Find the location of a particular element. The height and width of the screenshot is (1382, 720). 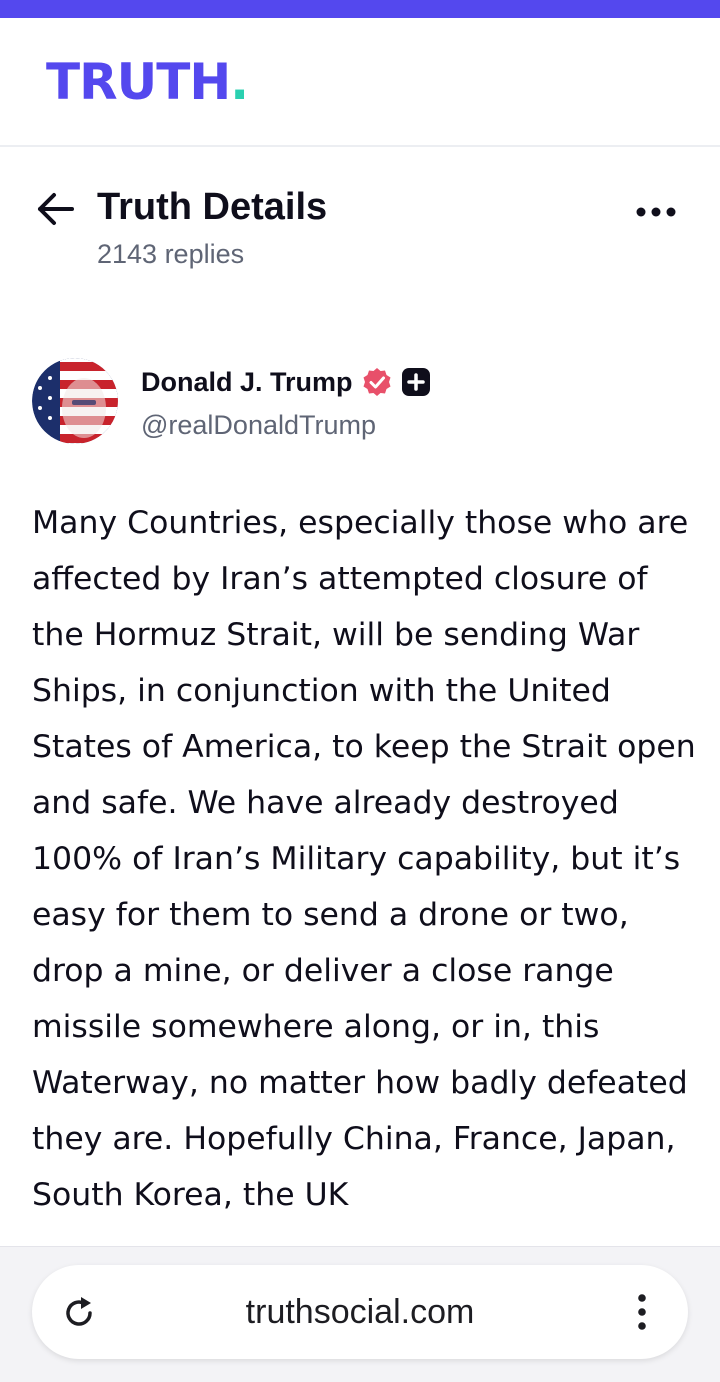

page-title: Truth Details is located at coordinates (212, 207).